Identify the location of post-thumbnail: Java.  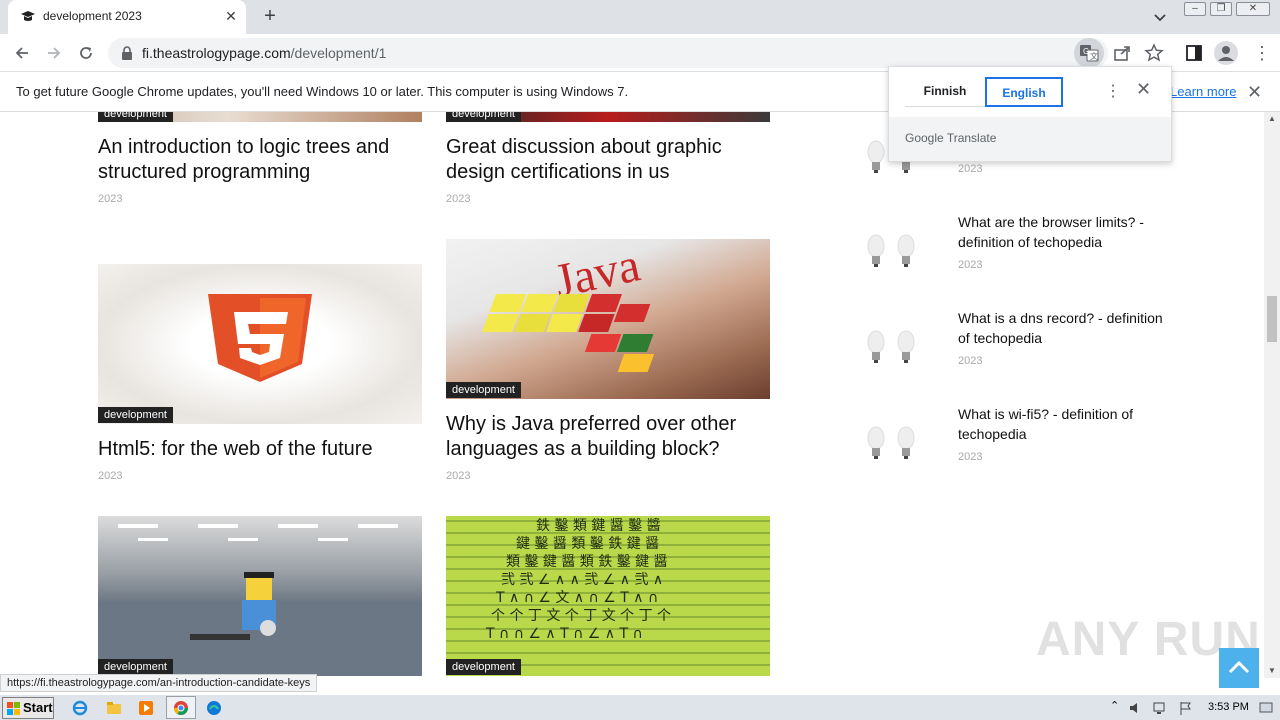
(608, 319).